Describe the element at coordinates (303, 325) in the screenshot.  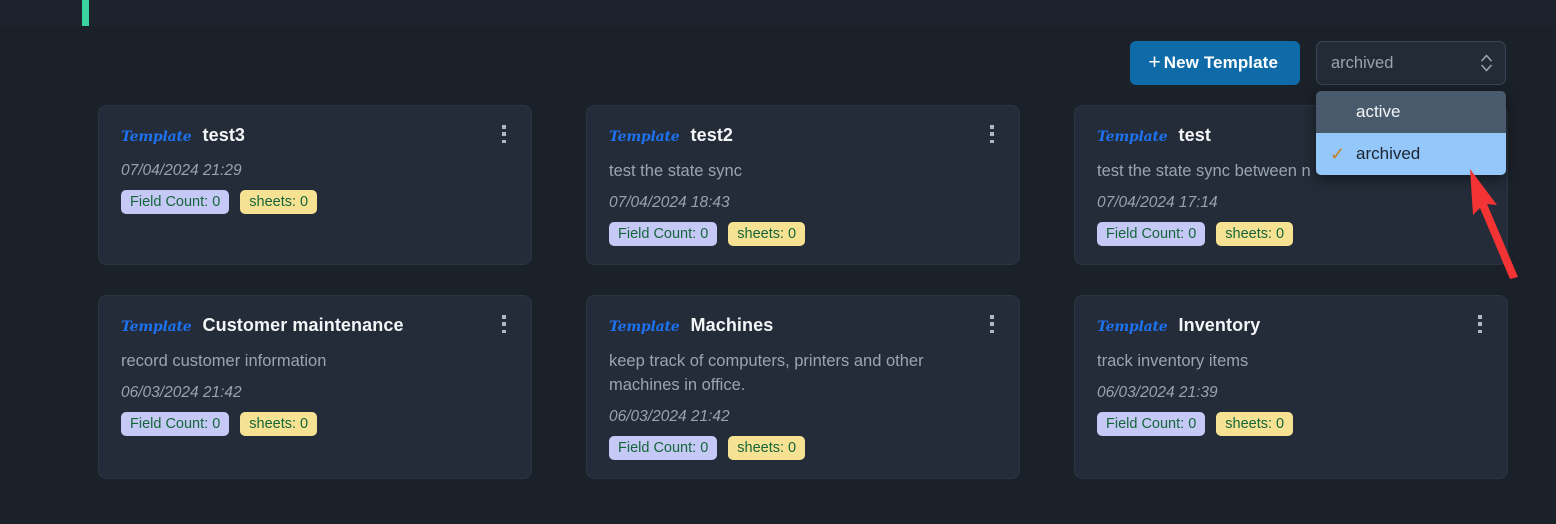
I see `card-title: Customer maintenance` at that location.